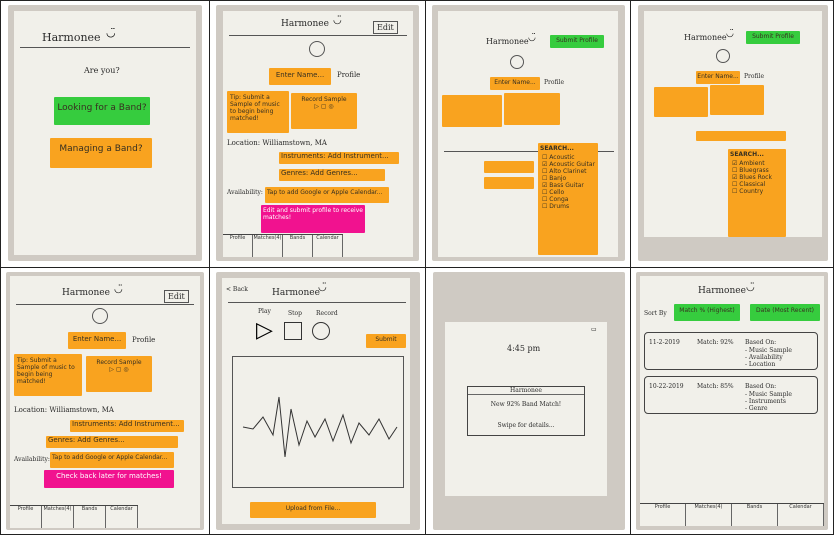 The height and width of the screenshot is (535, 834). Describe the element at coordinates (785, 312) in the screenshot. I see `sort-date-button: Date (Most Recent)` at that location.